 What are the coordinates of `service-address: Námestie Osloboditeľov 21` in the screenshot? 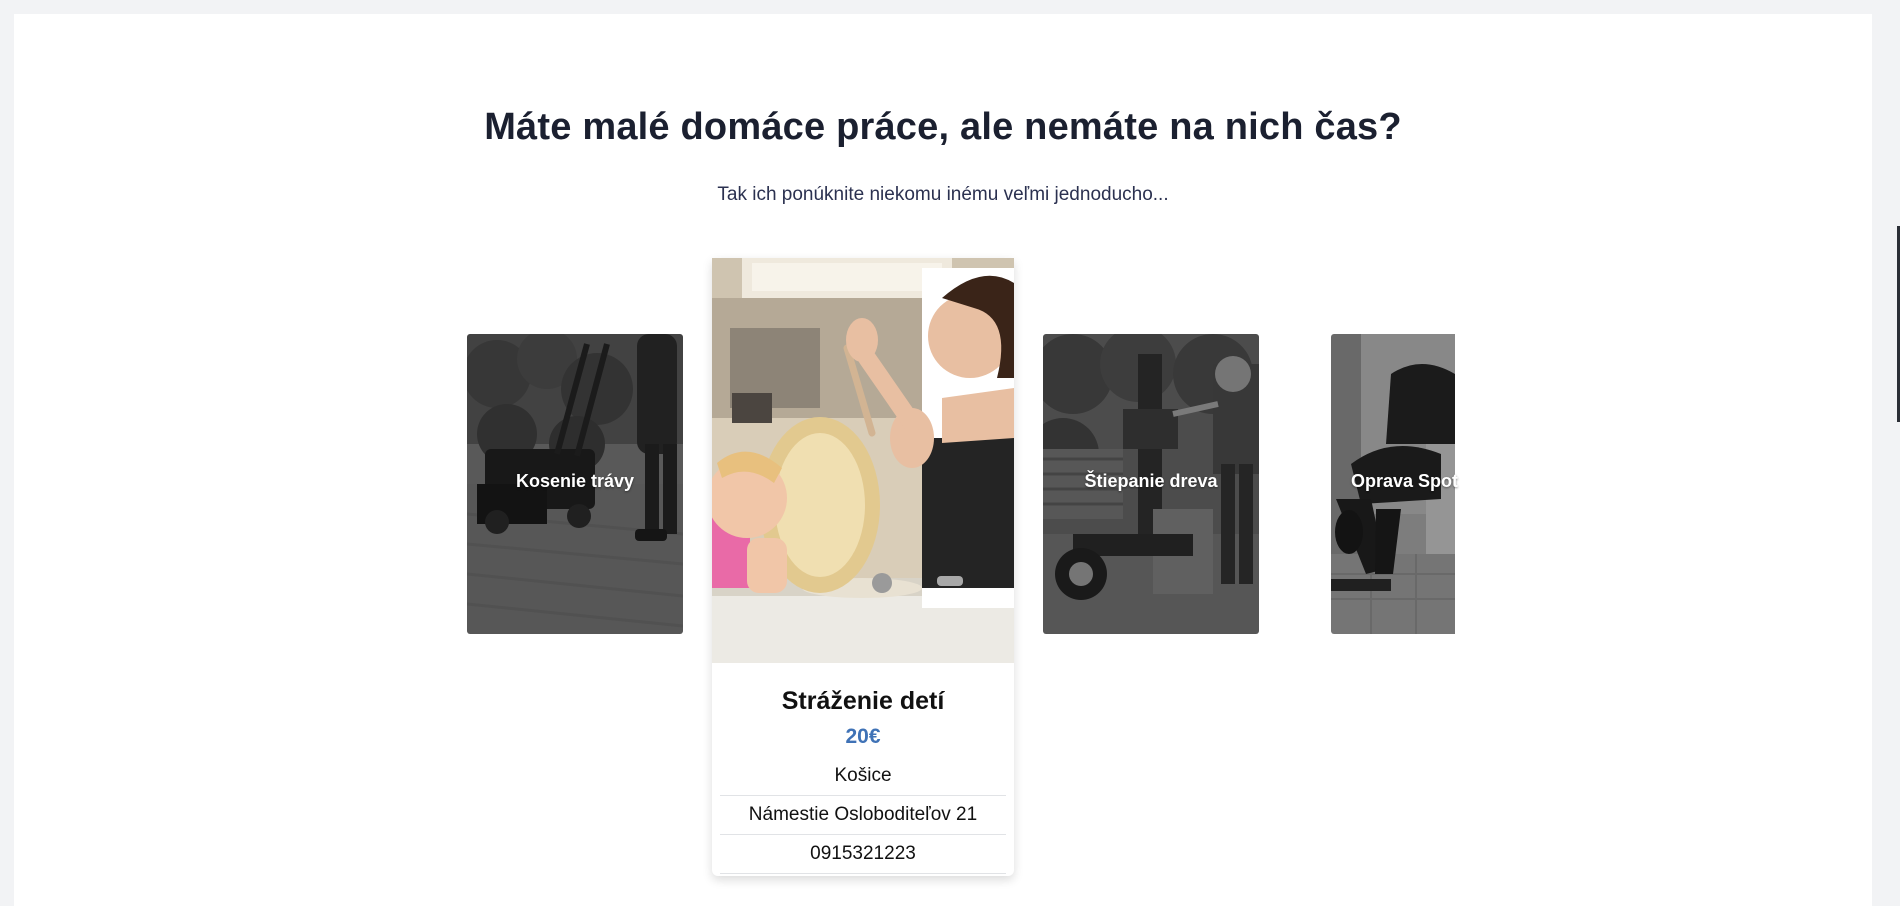 It's located at (863, 815).